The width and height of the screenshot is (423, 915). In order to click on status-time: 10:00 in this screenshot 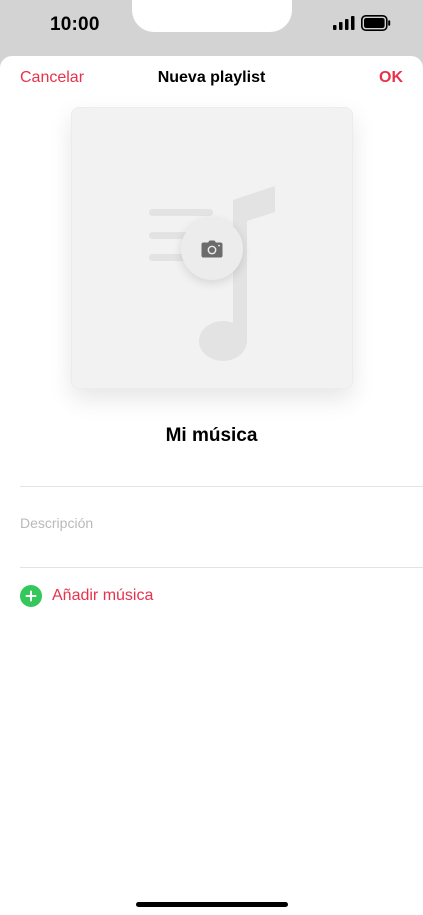, I will do `click(75, 24)`.